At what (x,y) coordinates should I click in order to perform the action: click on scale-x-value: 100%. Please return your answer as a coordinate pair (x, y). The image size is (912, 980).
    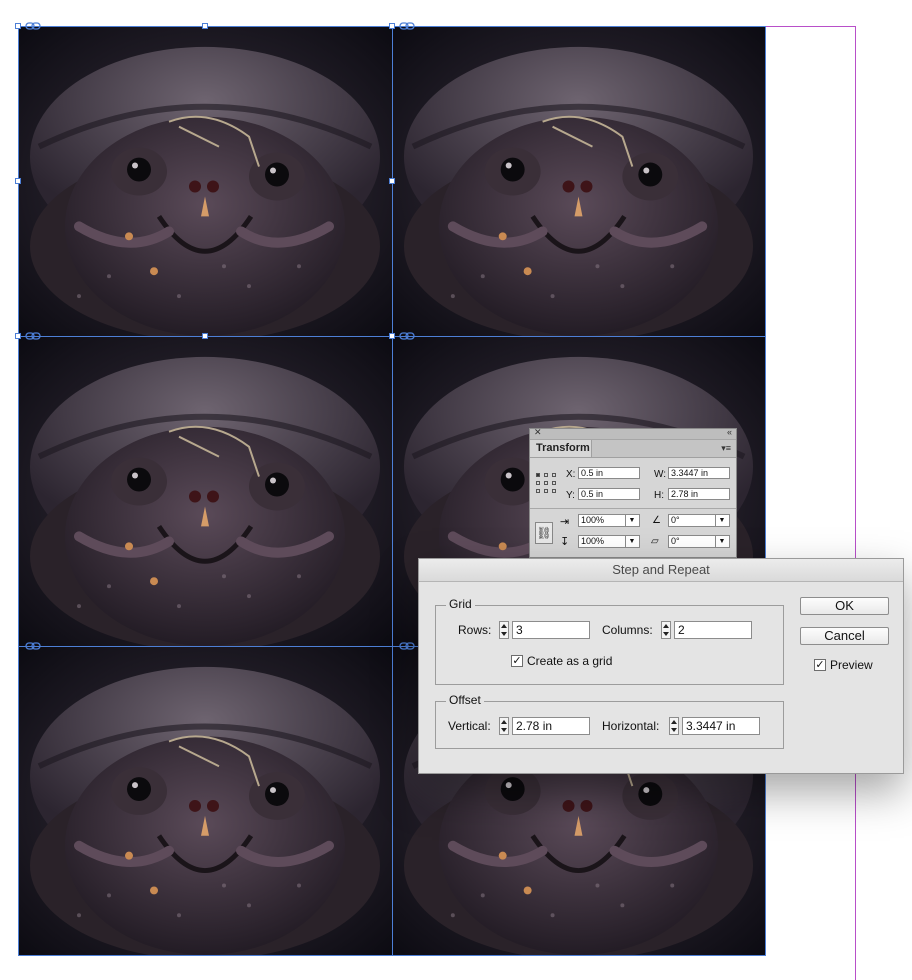
    Looking at the image, I should click on (593, 520).